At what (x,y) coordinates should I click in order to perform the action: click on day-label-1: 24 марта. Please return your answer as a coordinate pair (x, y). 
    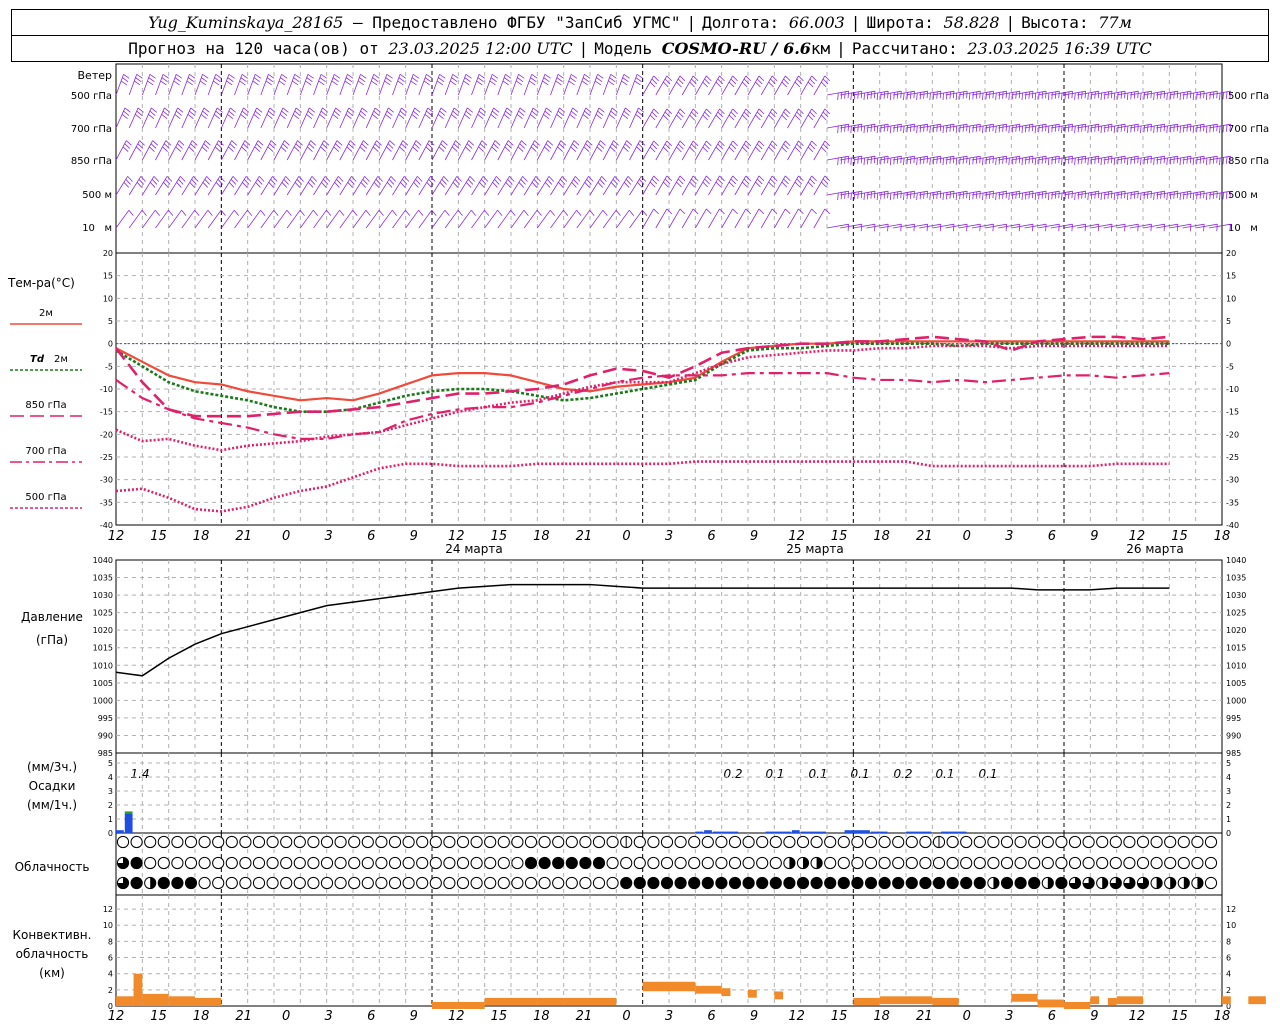
    Looking at the image, I should click on (473, 549).